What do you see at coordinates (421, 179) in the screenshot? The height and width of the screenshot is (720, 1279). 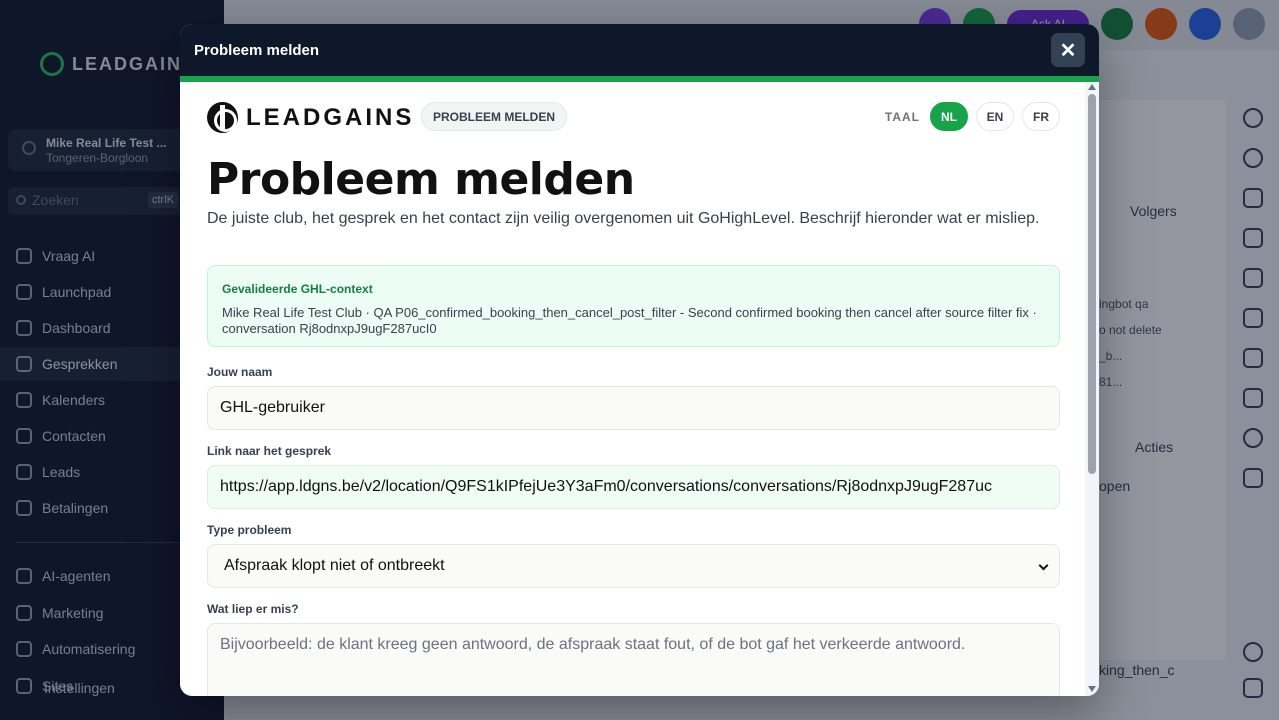 I see `page-title: Probleem melden` at bounding box center [421, 179].